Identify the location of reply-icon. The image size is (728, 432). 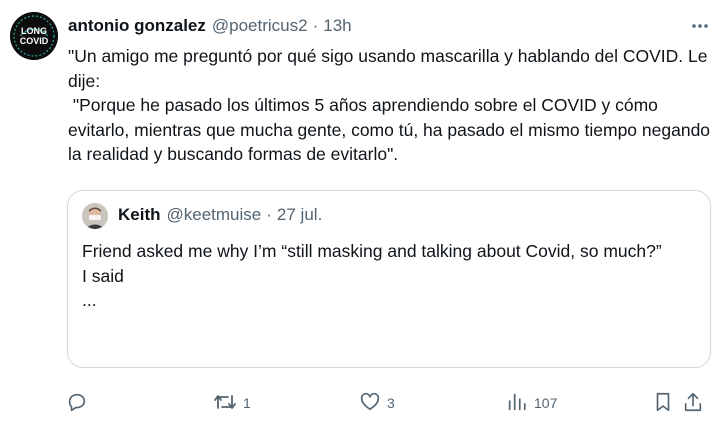
(77, 403).